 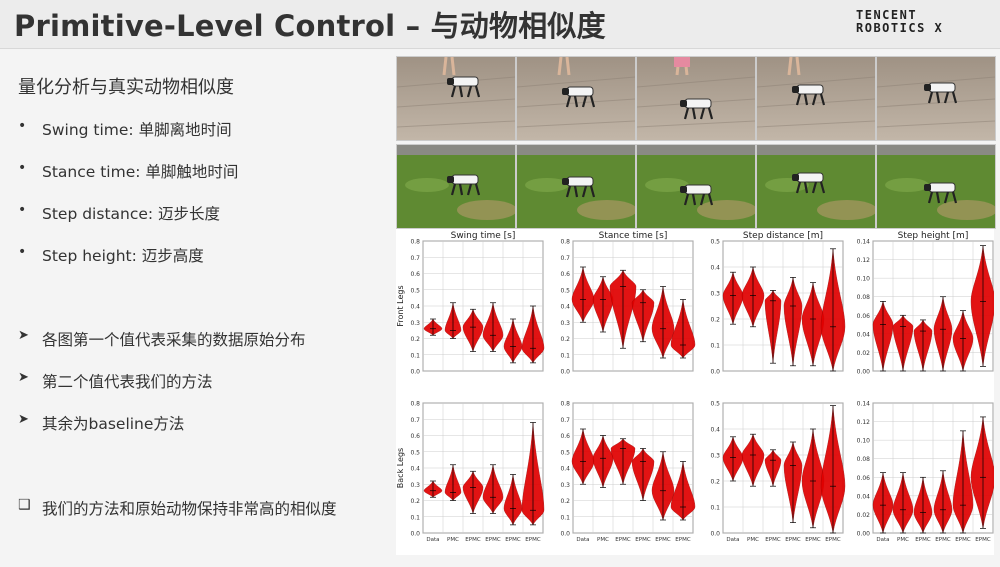 I want to click on y-tick-label: 0.08, so click(x=864, y=297).